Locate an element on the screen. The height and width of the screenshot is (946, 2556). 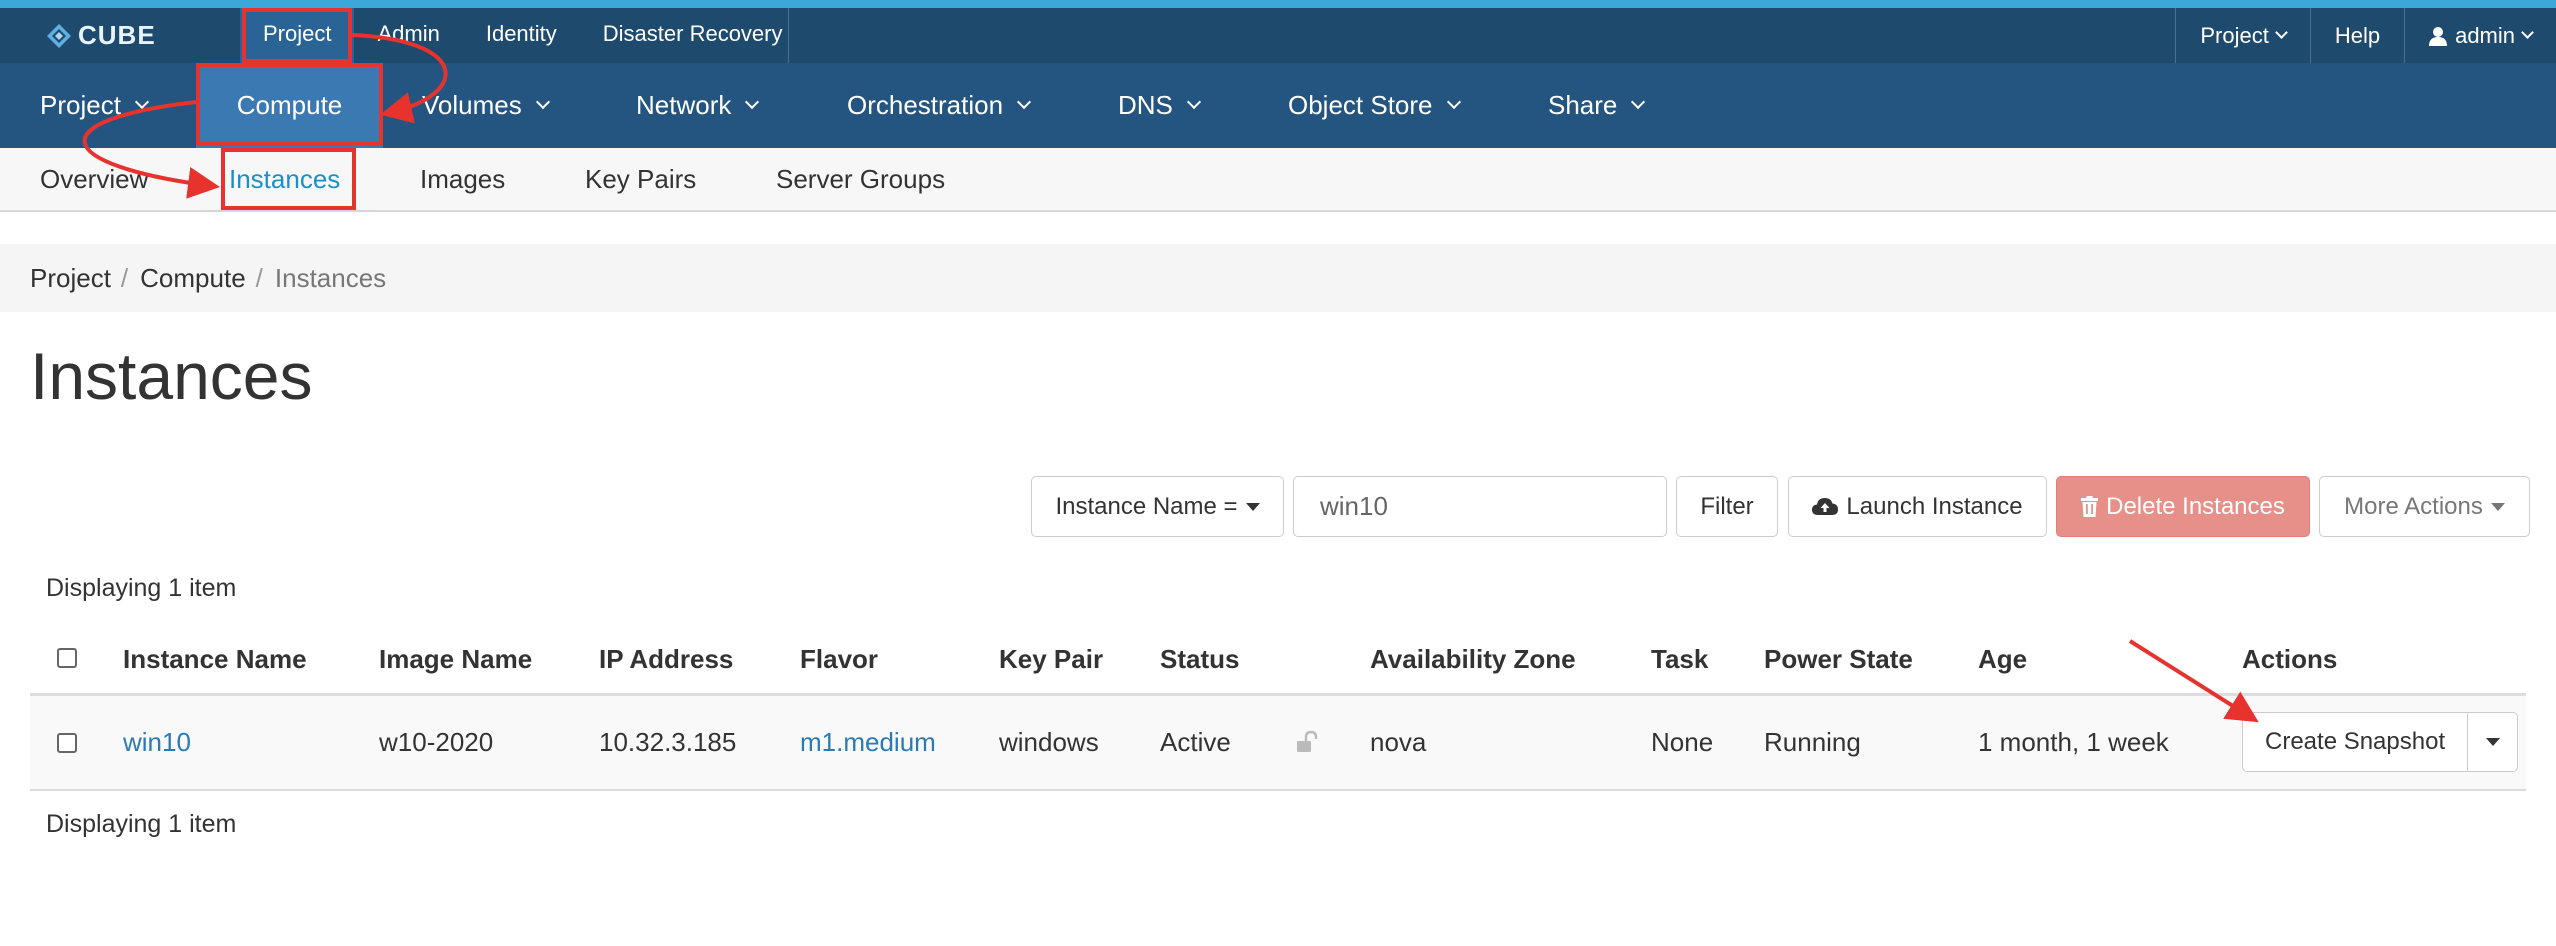
mainnav-item-dns: DNS is located at coordinates (1159, 105).